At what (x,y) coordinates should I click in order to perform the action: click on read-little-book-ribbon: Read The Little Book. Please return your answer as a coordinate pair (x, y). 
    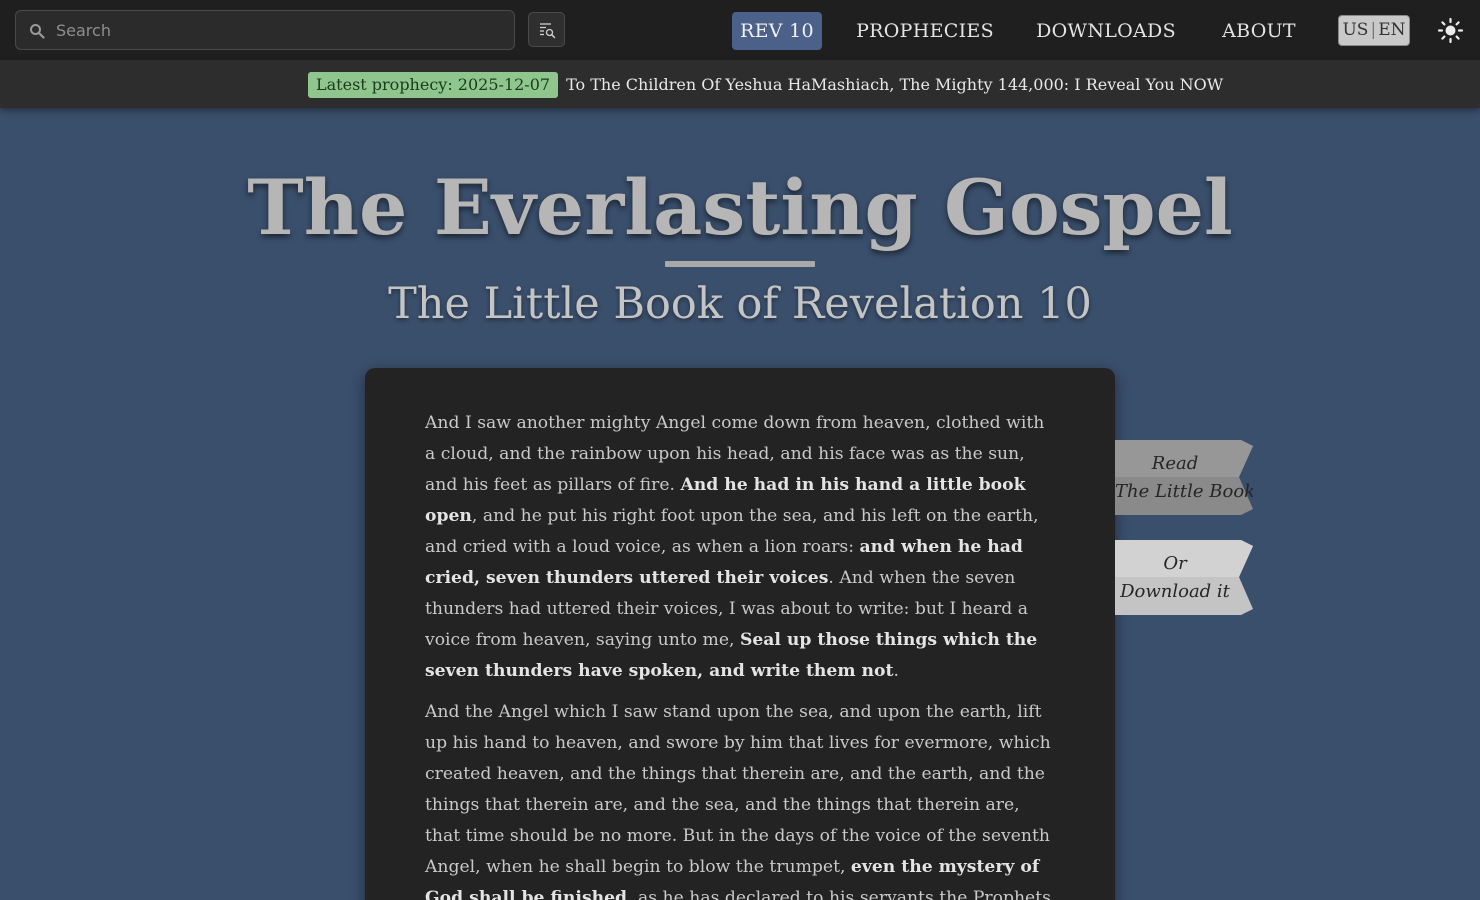
    Looking at the image, I should click on (1184, 477).